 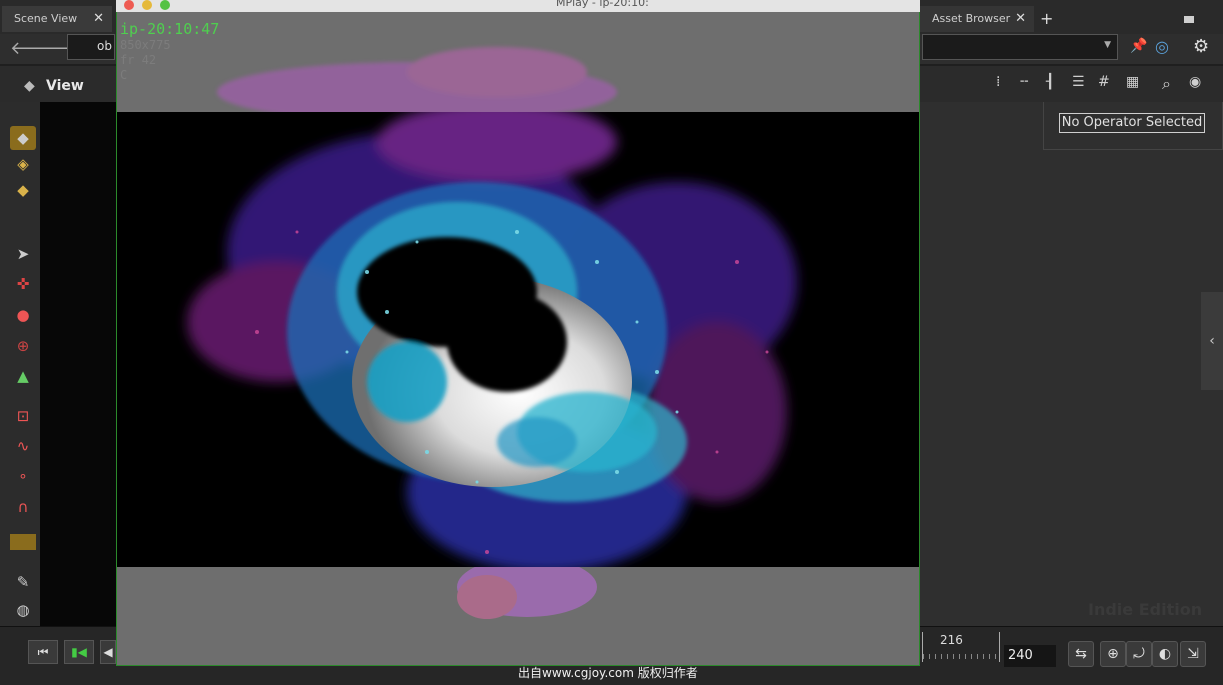 What do you see at coordinates (998, 82) in the screenshot?
I see `snap-icon: ⁞` at bounding box center [998, 82].